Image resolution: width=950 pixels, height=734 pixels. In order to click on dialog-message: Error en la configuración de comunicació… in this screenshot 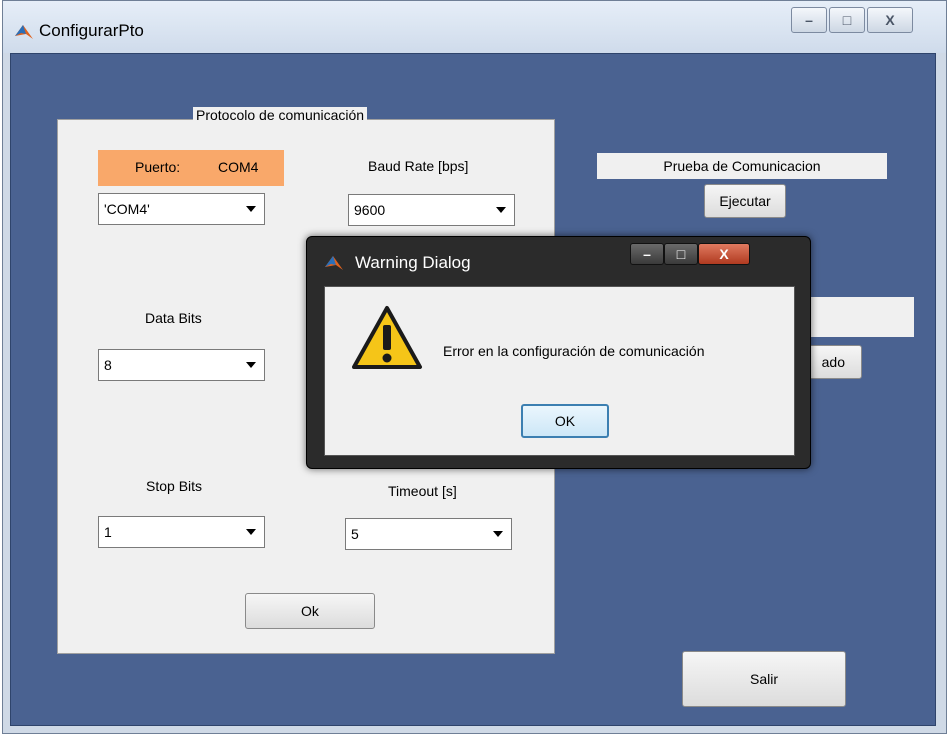, I will do `click(574, 351)`.